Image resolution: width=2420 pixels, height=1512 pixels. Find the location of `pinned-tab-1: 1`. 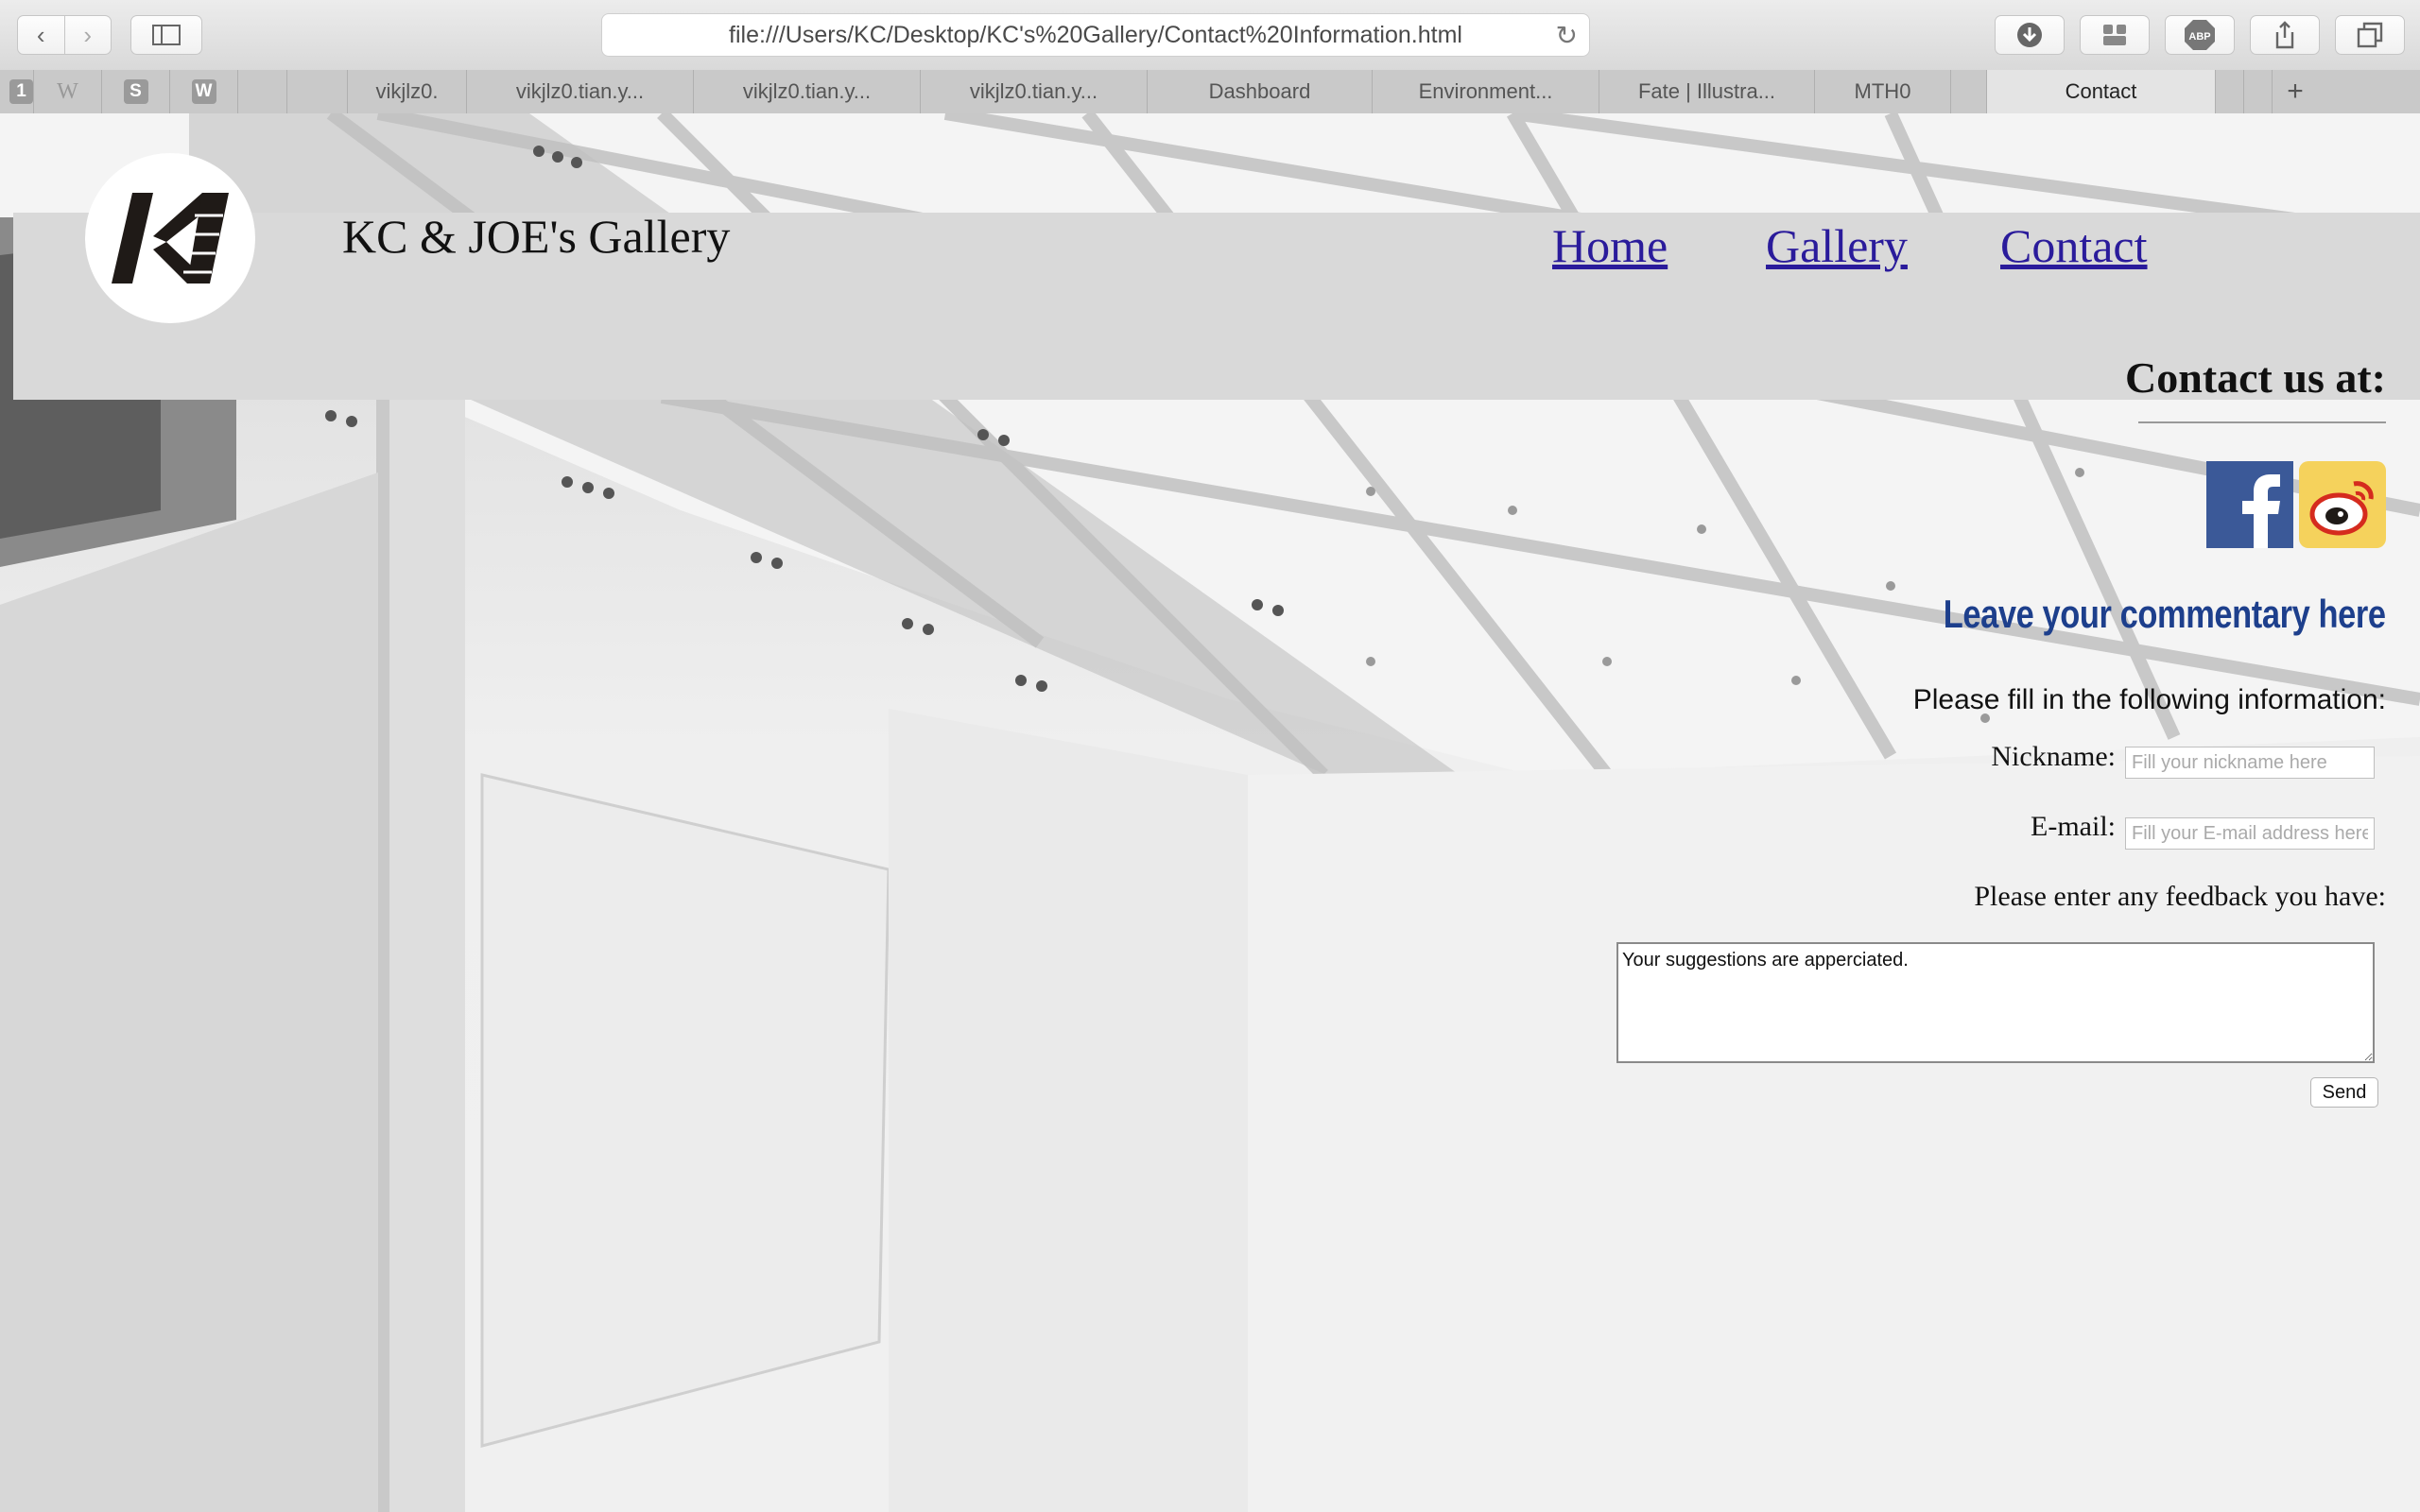

pinned-tab-1: 1 is located at coordinates (17, 91).